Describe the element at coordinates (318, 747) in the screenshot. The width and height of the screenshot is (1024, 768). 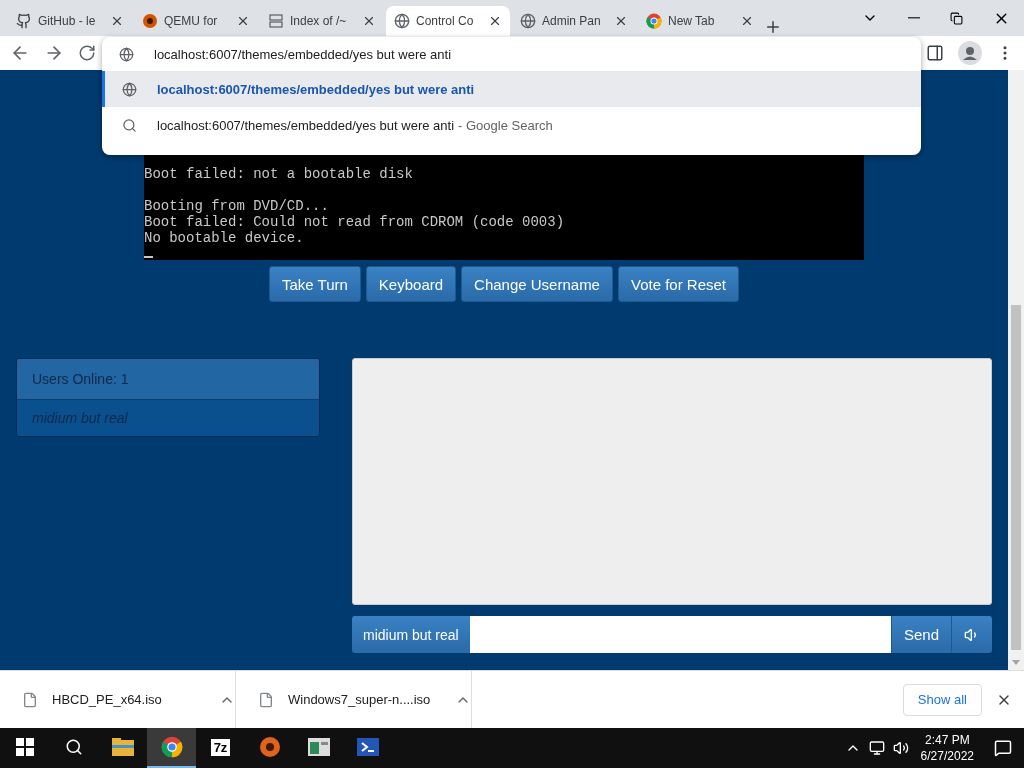
I see `window-icon` at that location.